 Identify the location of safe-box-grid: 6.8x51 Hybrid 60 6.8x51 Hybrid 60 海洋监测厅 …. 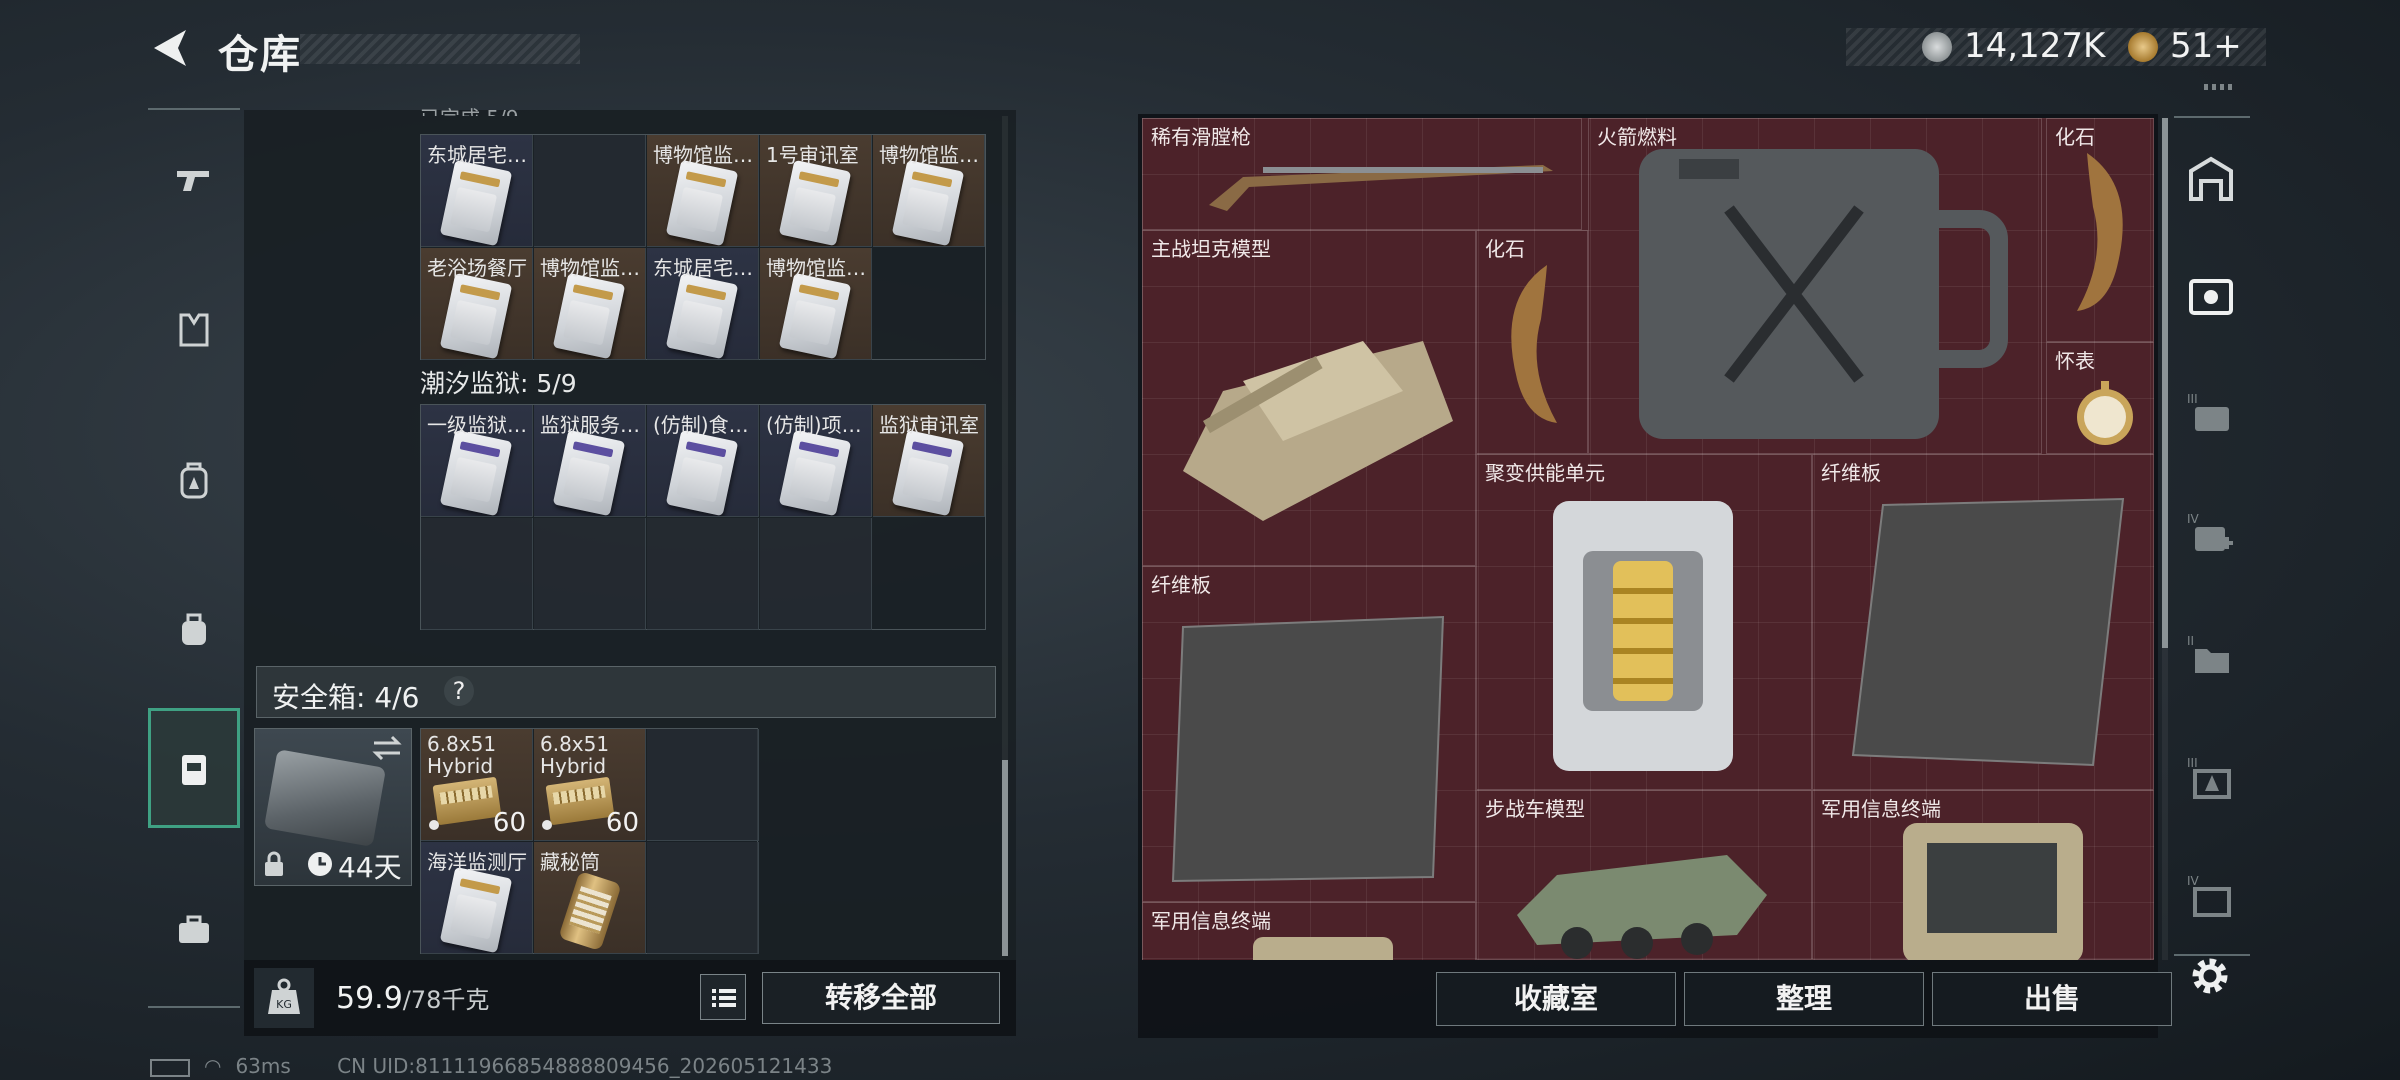
(589, 841).